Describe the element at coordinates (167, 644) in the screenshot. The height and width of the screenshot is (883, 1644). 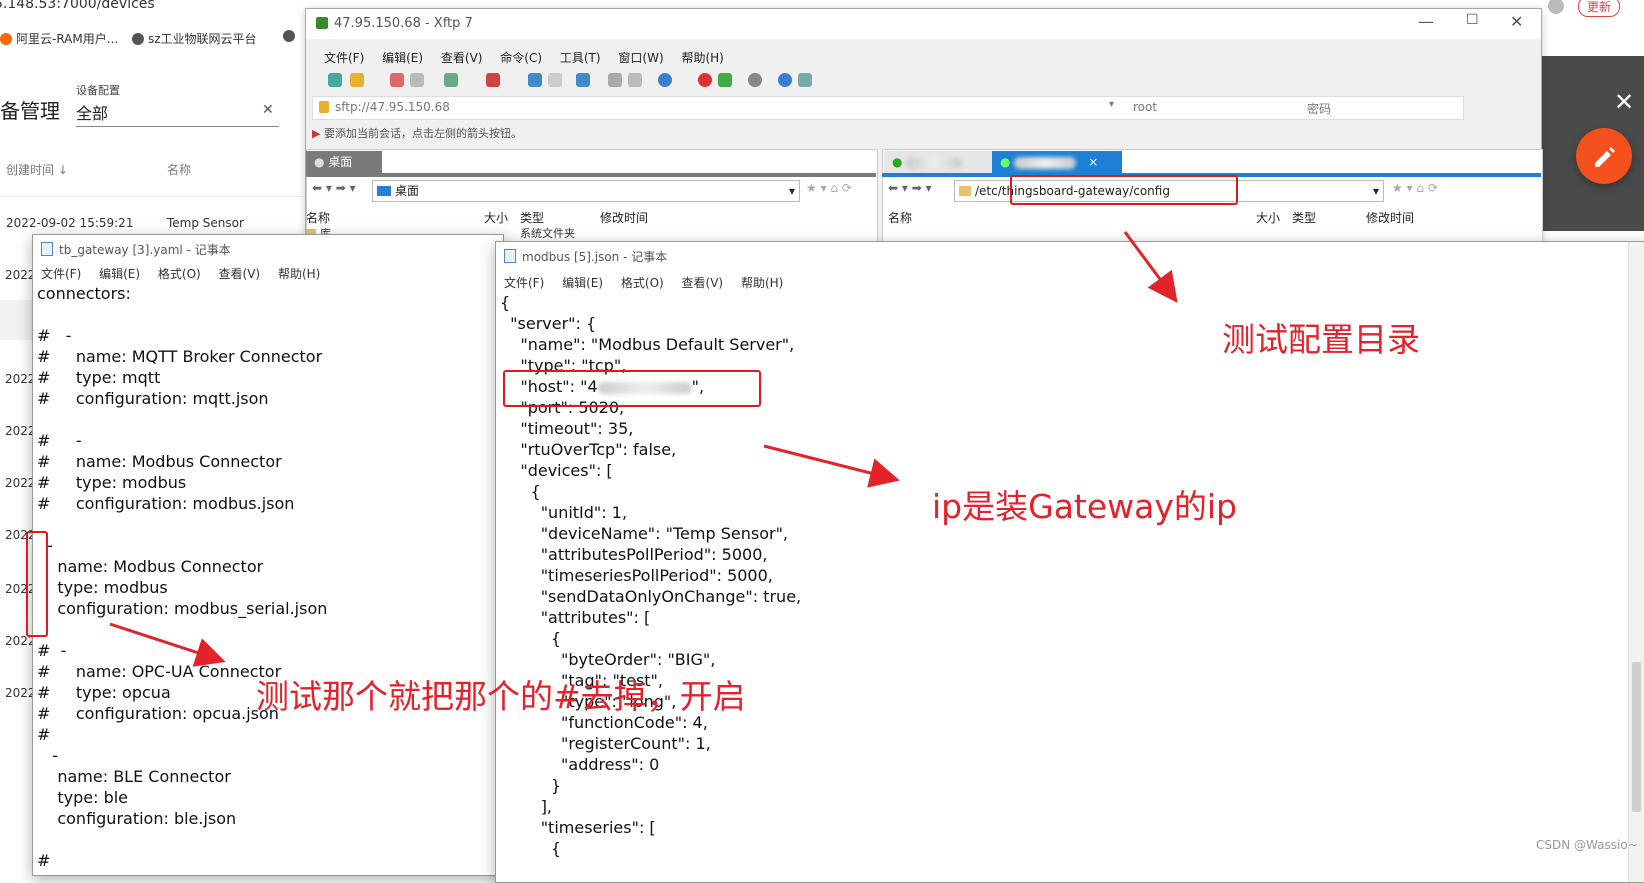
I see `arrow-to-uncomment` at that location.